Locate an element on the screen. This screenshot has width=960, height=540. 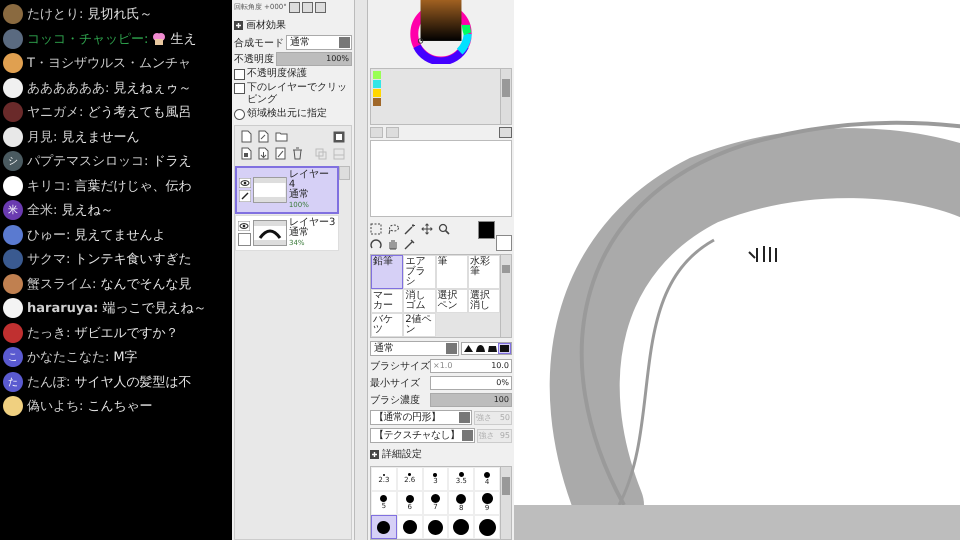
wand-icon is located at coordinates (410, 228).